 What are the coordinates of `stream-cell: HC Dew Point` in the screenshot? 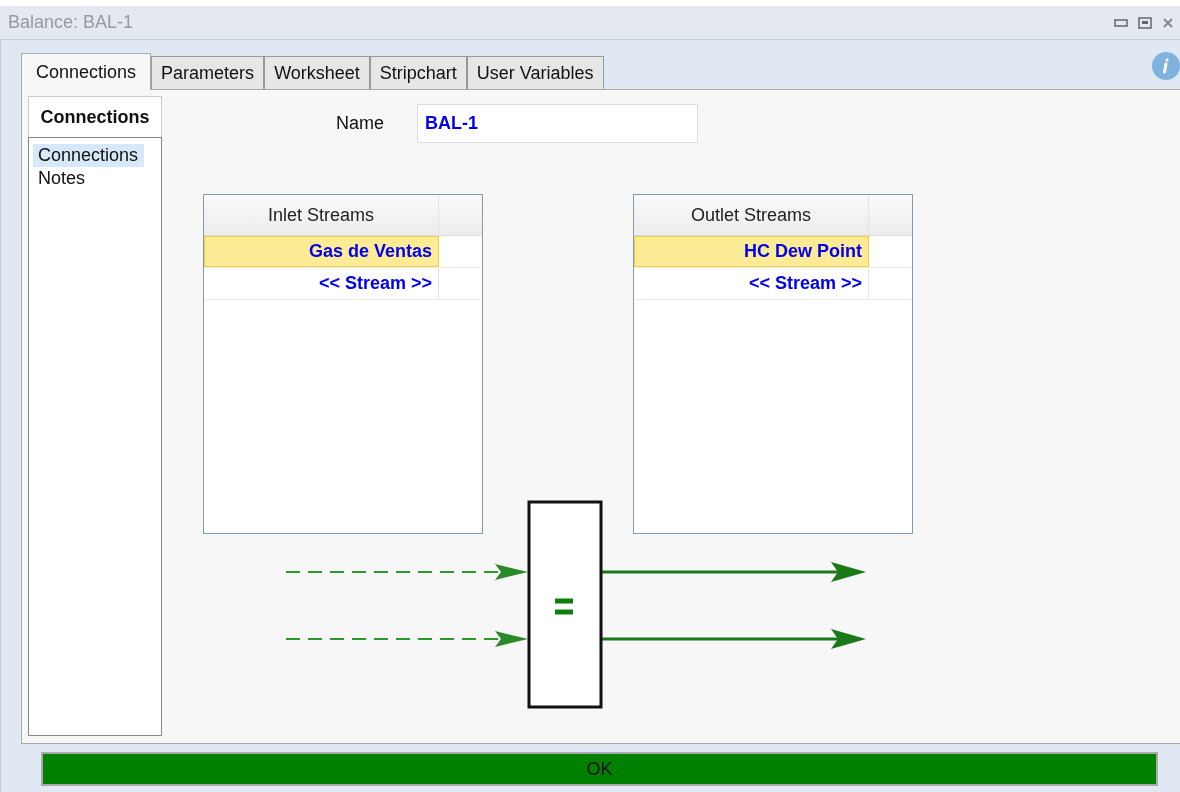 It's located at (751, 251).